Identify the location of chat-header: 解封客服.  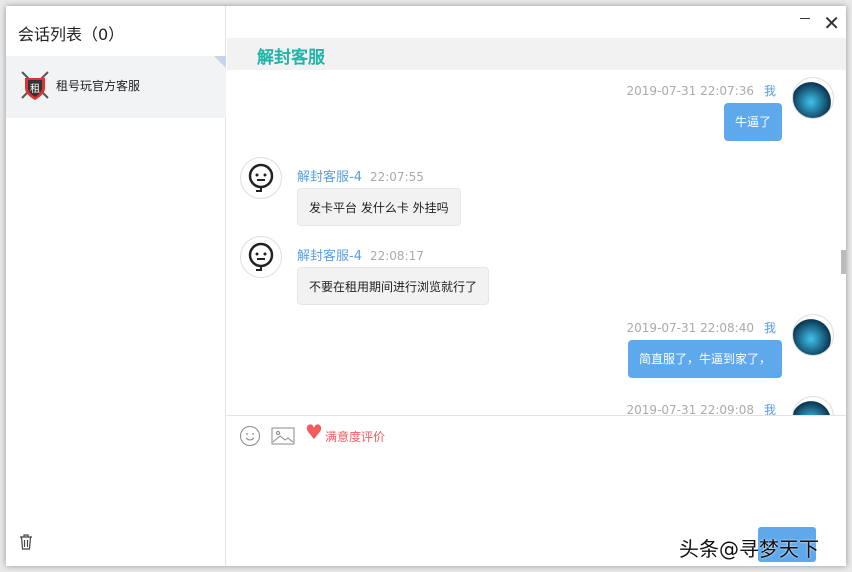
(536, 54).